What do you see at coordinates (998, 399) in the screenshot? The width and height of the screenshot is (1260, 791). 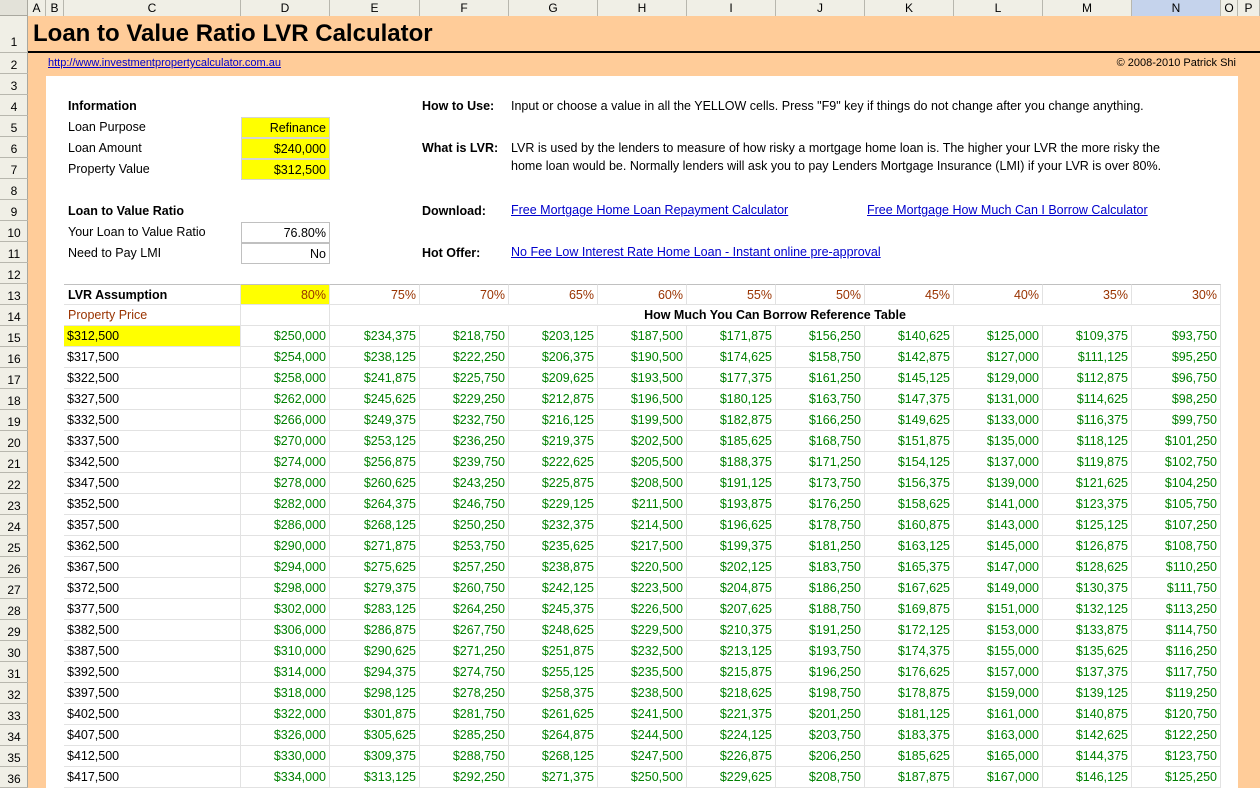 I see `borrow-amount-cell: $131,000` at bounding box center [998, 399].